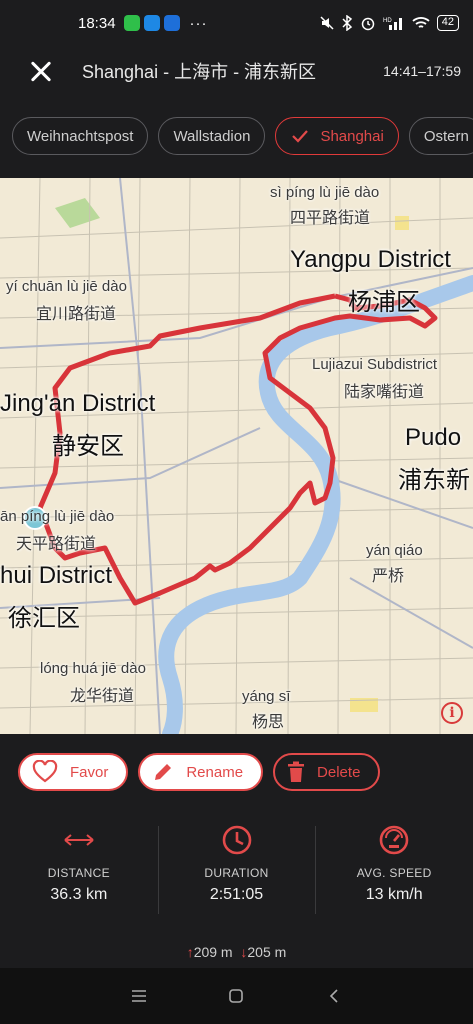 The width and height of the screenshot is (473, 1024). I want to click on duration-value: 2:51:05, so click(236, 894).